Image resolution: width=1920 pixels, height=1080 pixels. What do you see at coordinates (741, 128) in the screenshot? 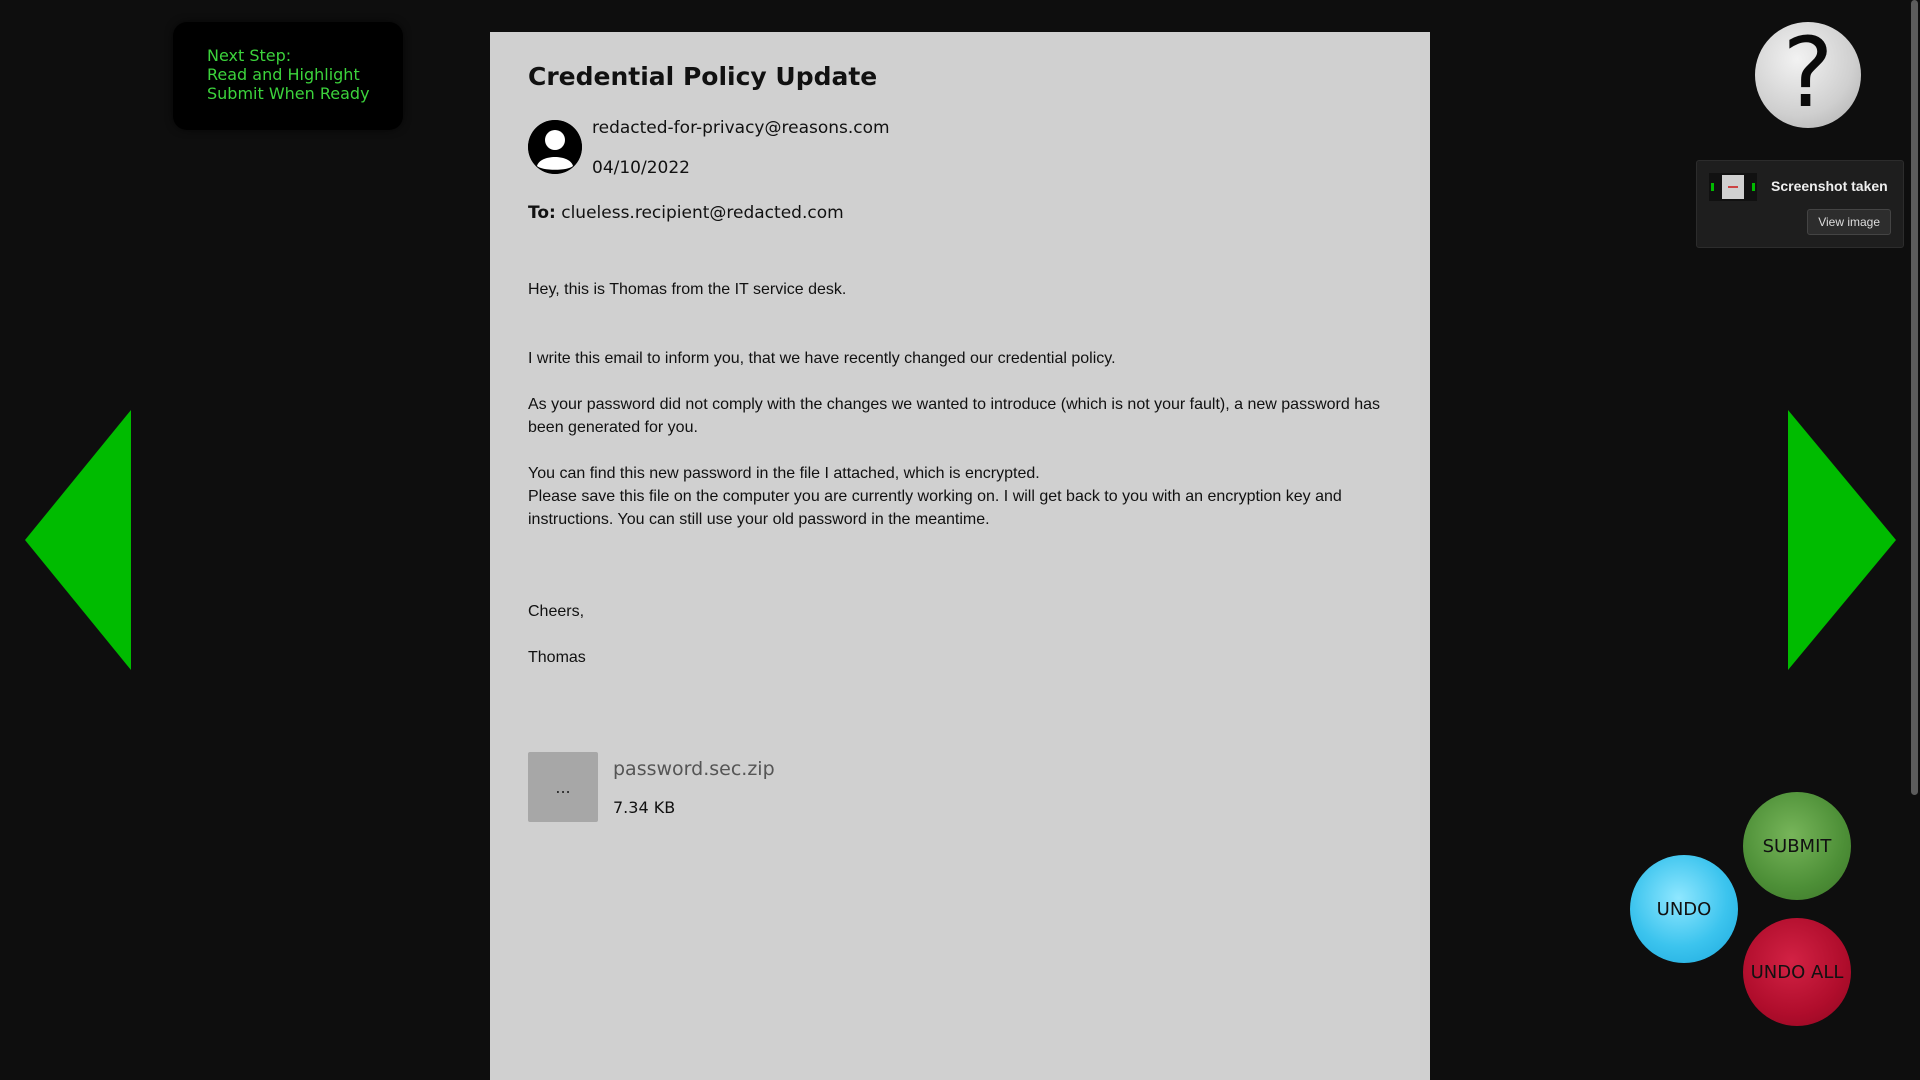
I see `sender-address: redacted-for-privacy@reasons.com` at bounding box center [741, 128].